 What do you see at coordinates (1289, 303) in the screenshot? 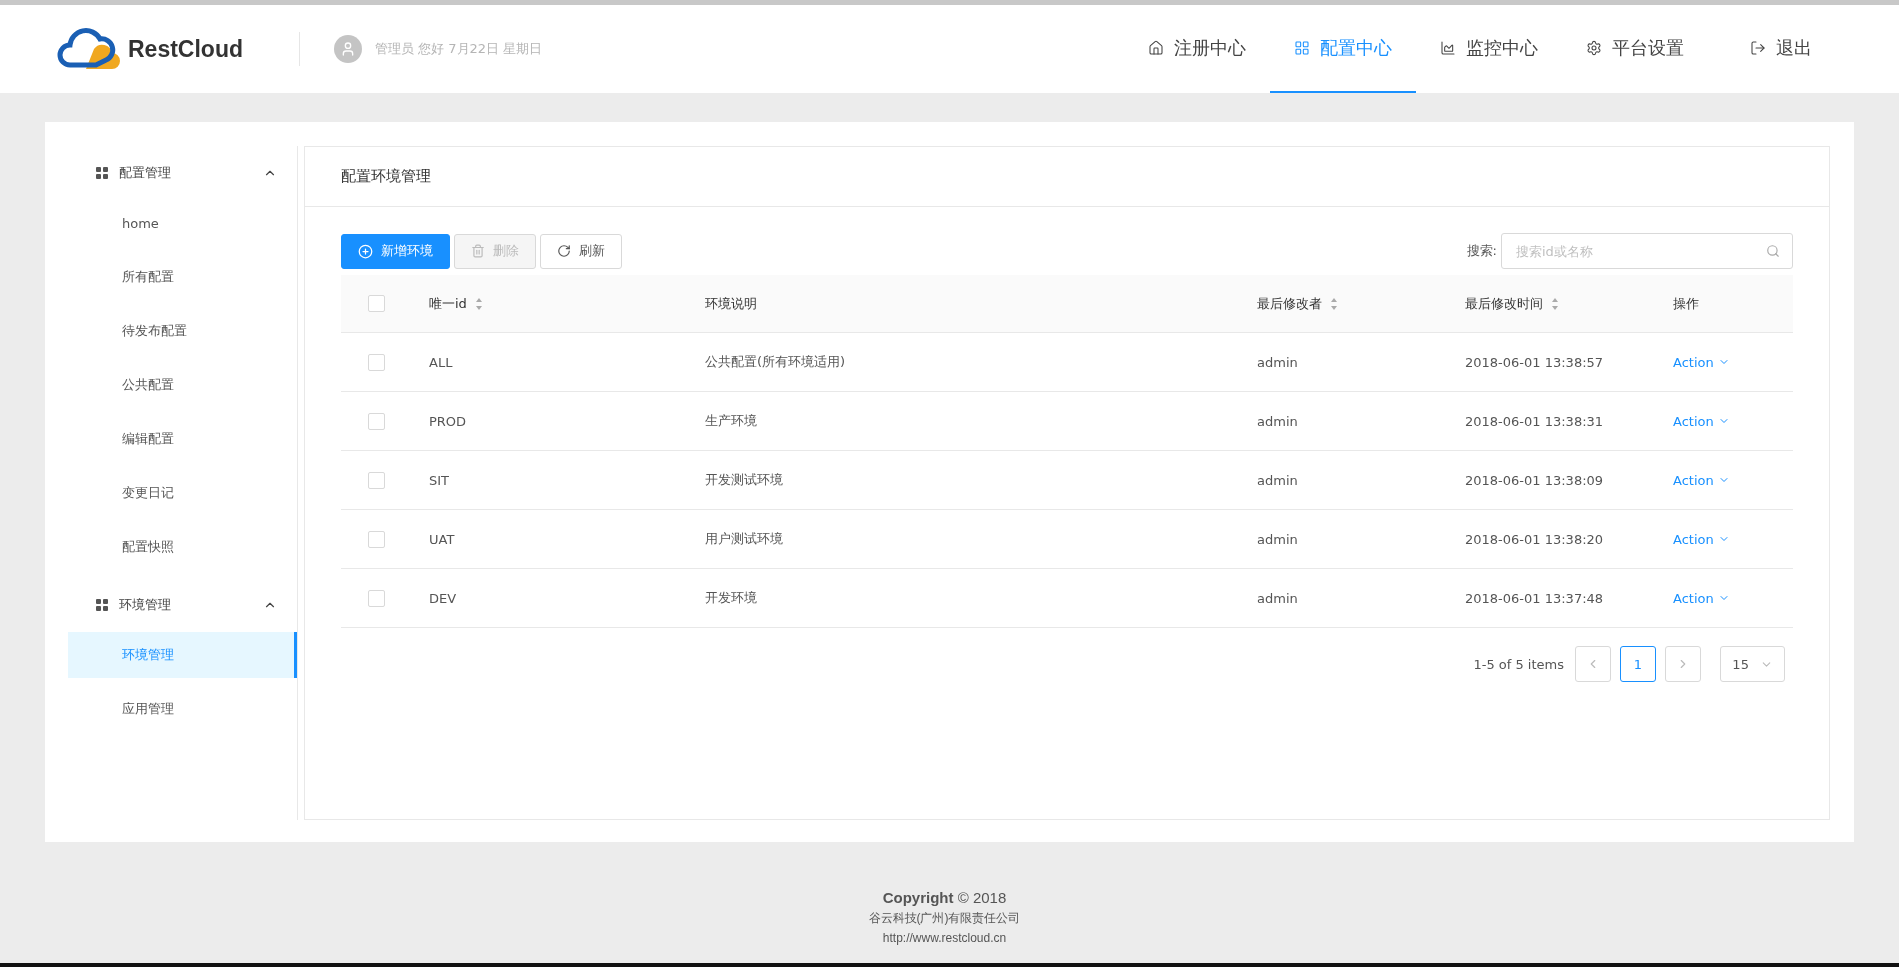
I see `column-header: 最后修改者` at bounding box center [1289, 303].